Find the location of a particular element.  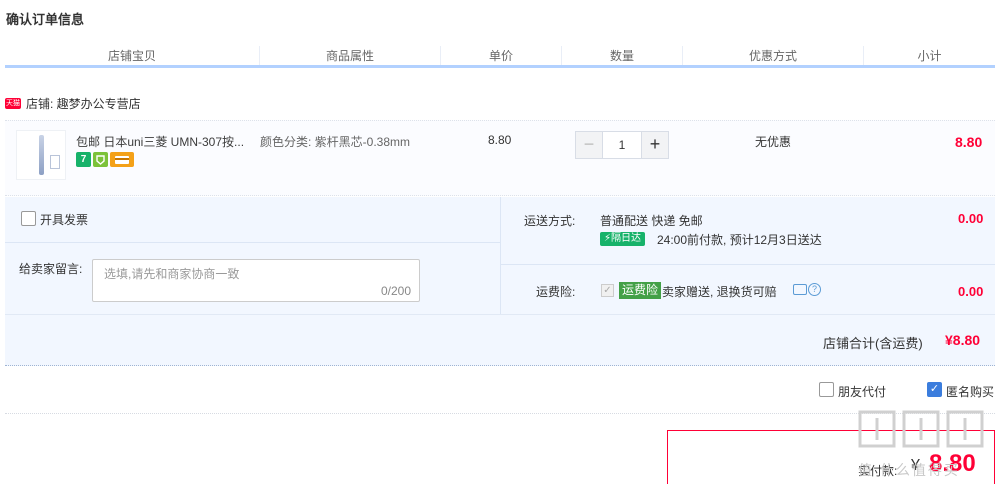

seven-day-return-icon: 7 is located at coordinates (83, 159).